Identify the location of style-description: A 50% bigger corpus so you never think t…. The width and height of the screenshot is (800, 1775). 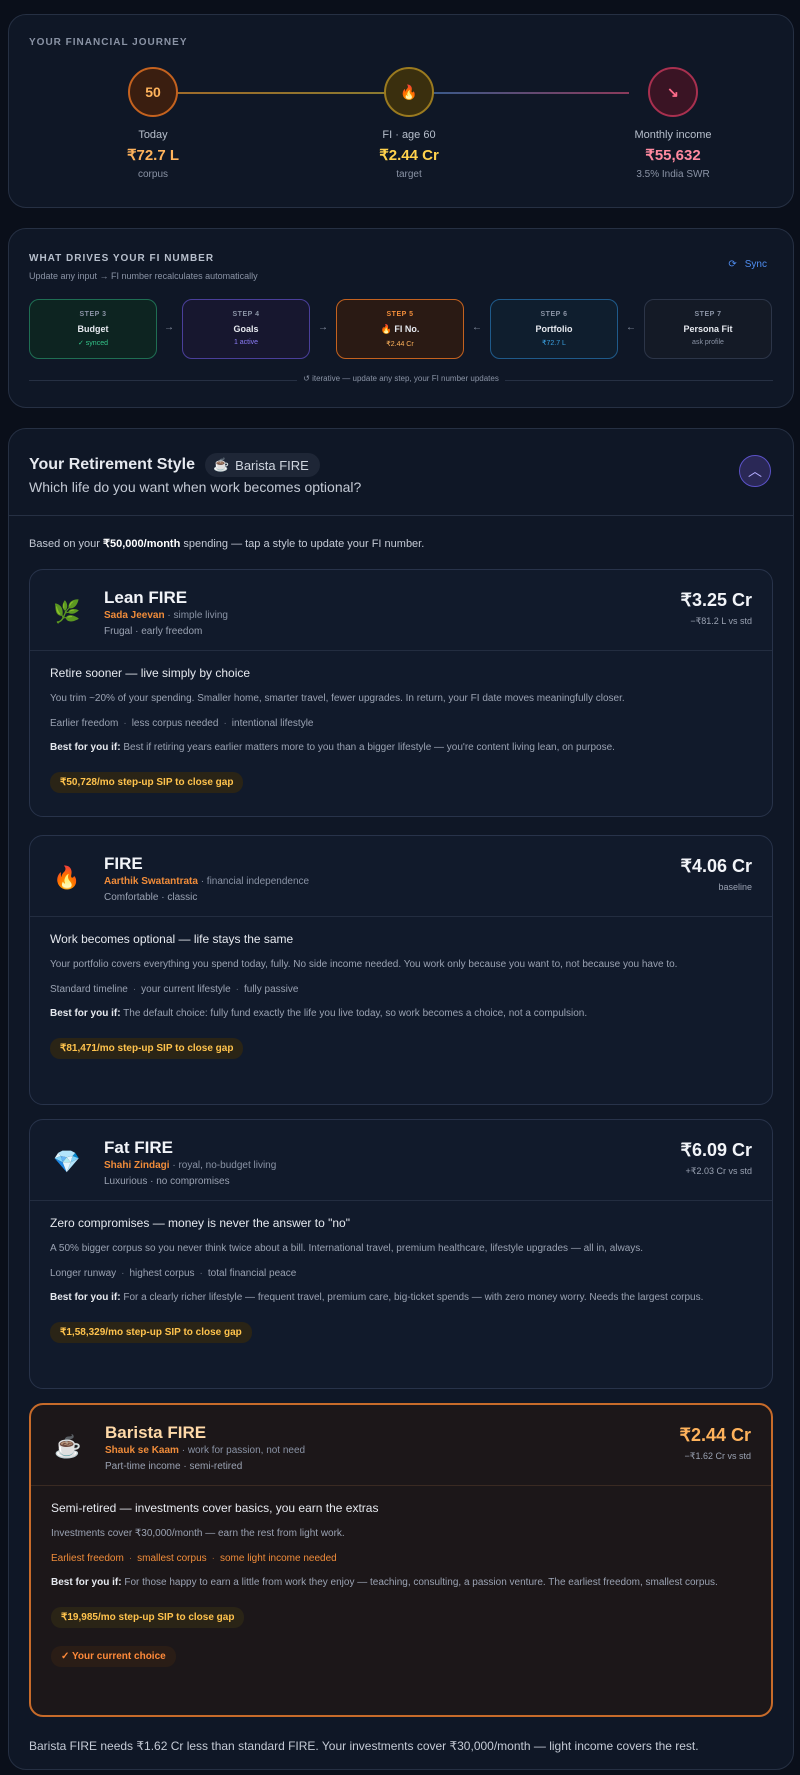
(347, 1248).